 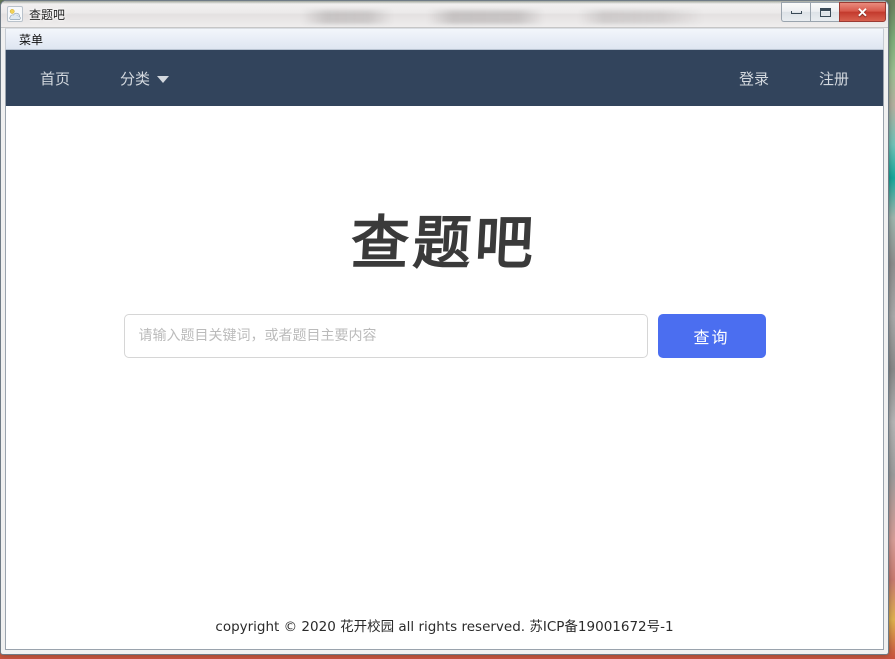 I want to click on title-bar-glass-blur, so click(x=511, y=17).